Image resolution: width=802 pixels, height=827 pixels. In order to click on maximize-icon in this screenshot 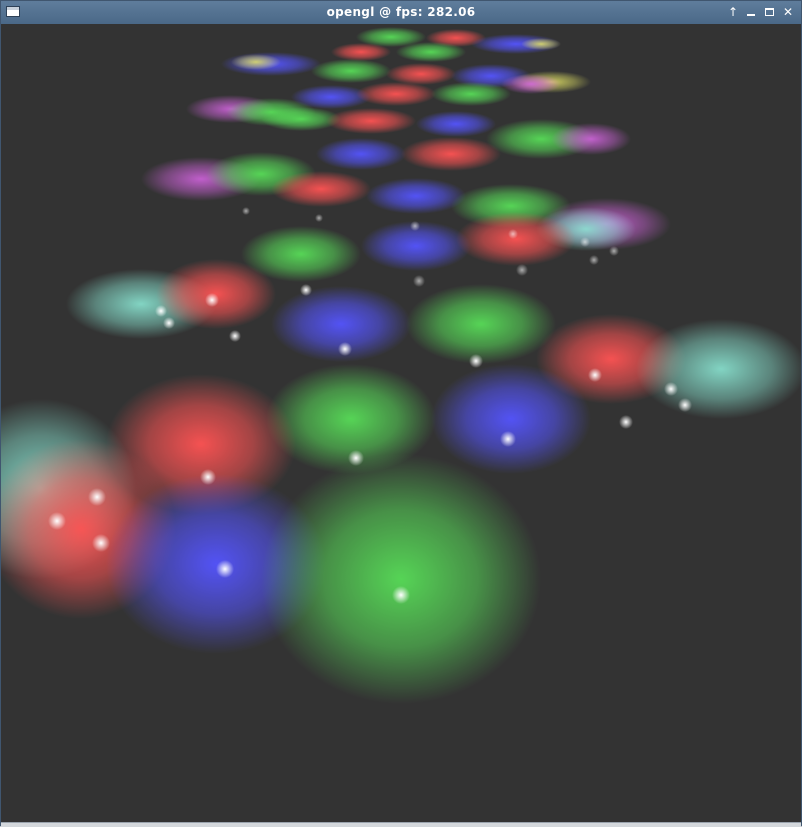, I will do `click(770, 12)`.